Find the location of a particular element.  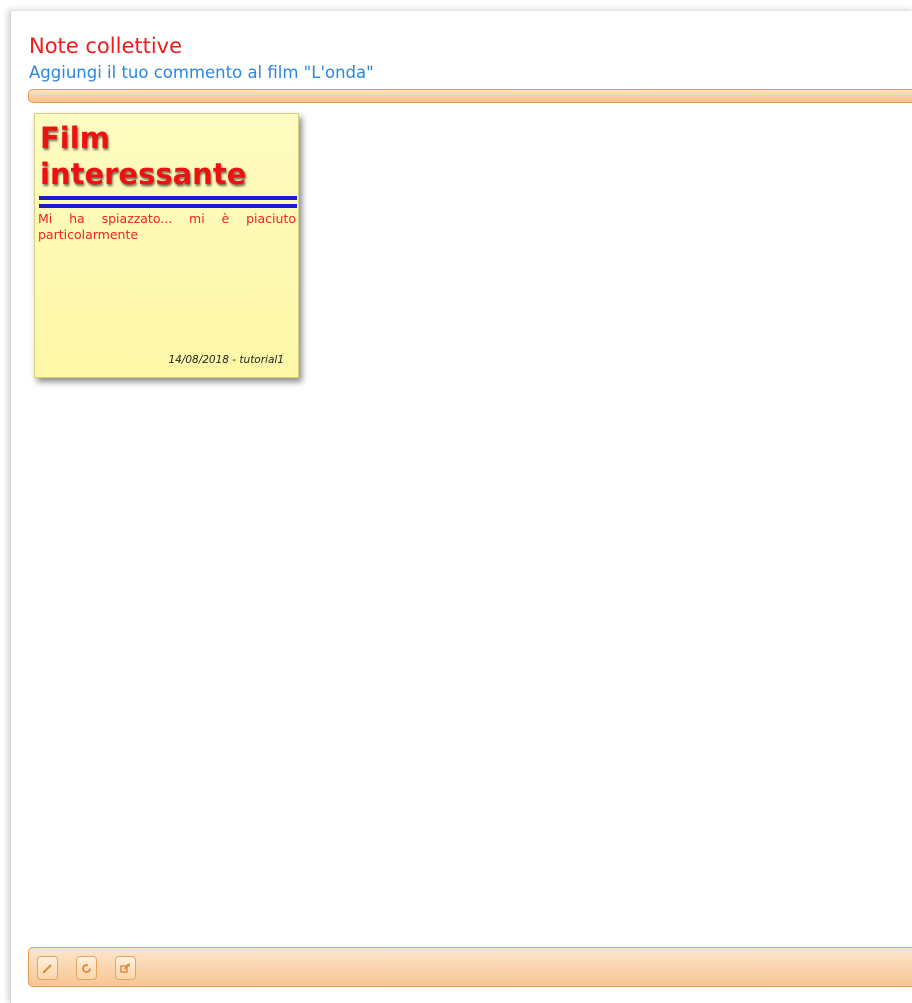

open-external-button is located at coordinates (125, 968).